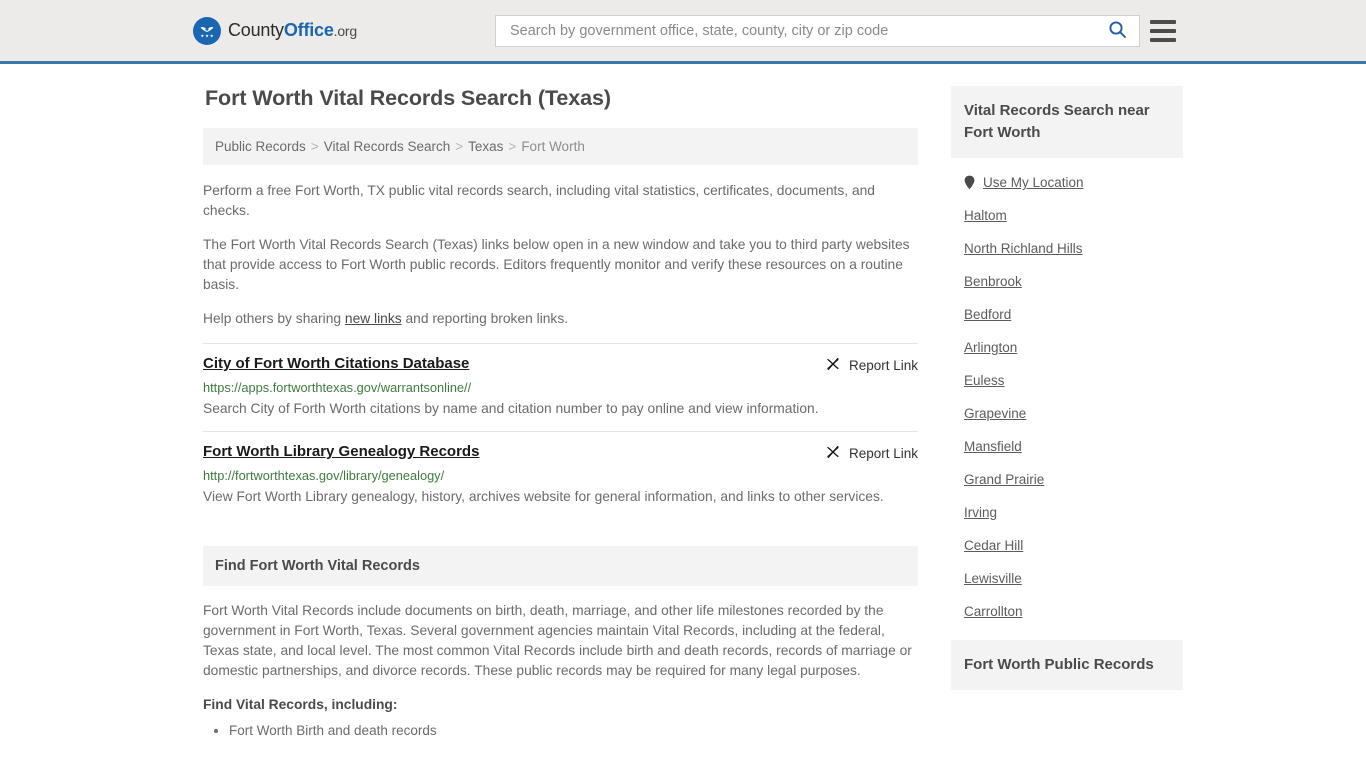  Describe the element at coordinates (987, 314) in the screenshot. I see `city-link: Bedford` at that location.